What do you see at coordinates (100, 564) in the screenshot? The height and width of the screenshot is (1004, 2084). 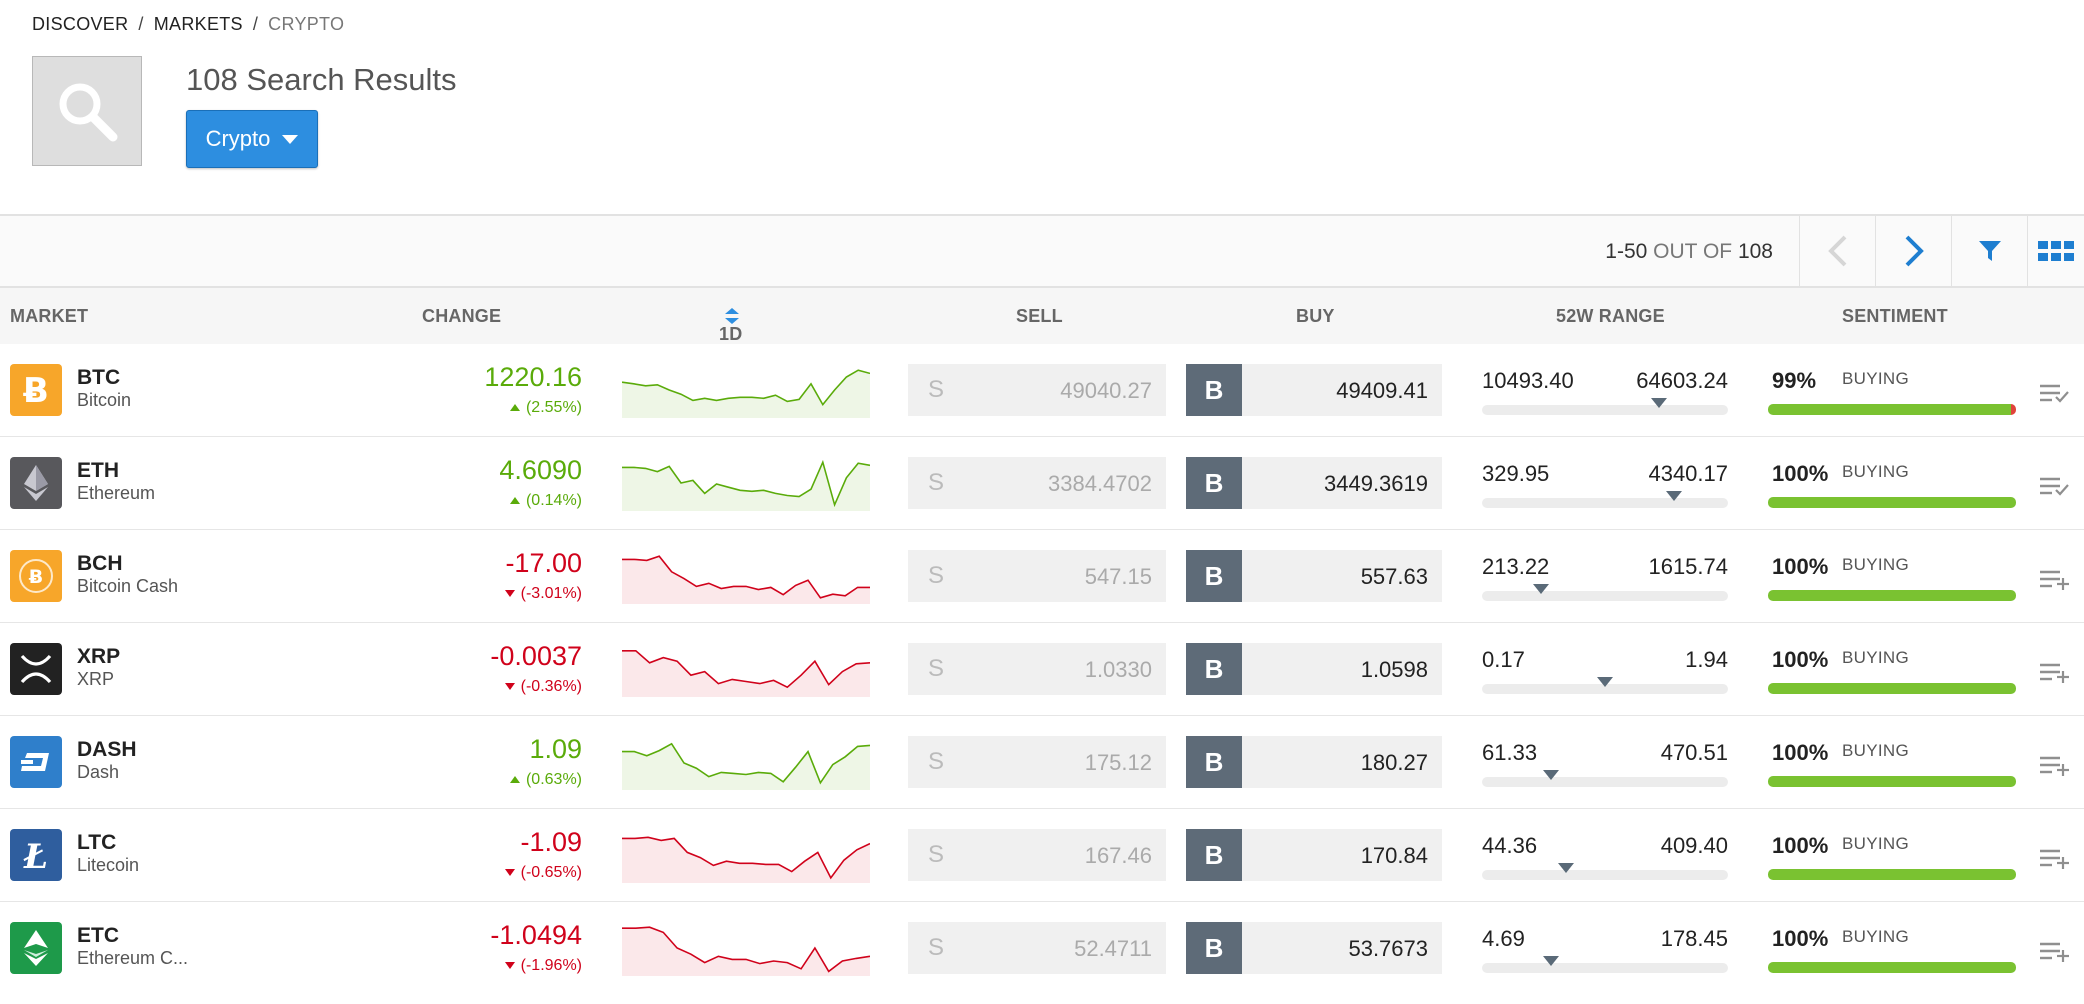 I see `coin-symbol: BCH` at bounding box center [100, 564].